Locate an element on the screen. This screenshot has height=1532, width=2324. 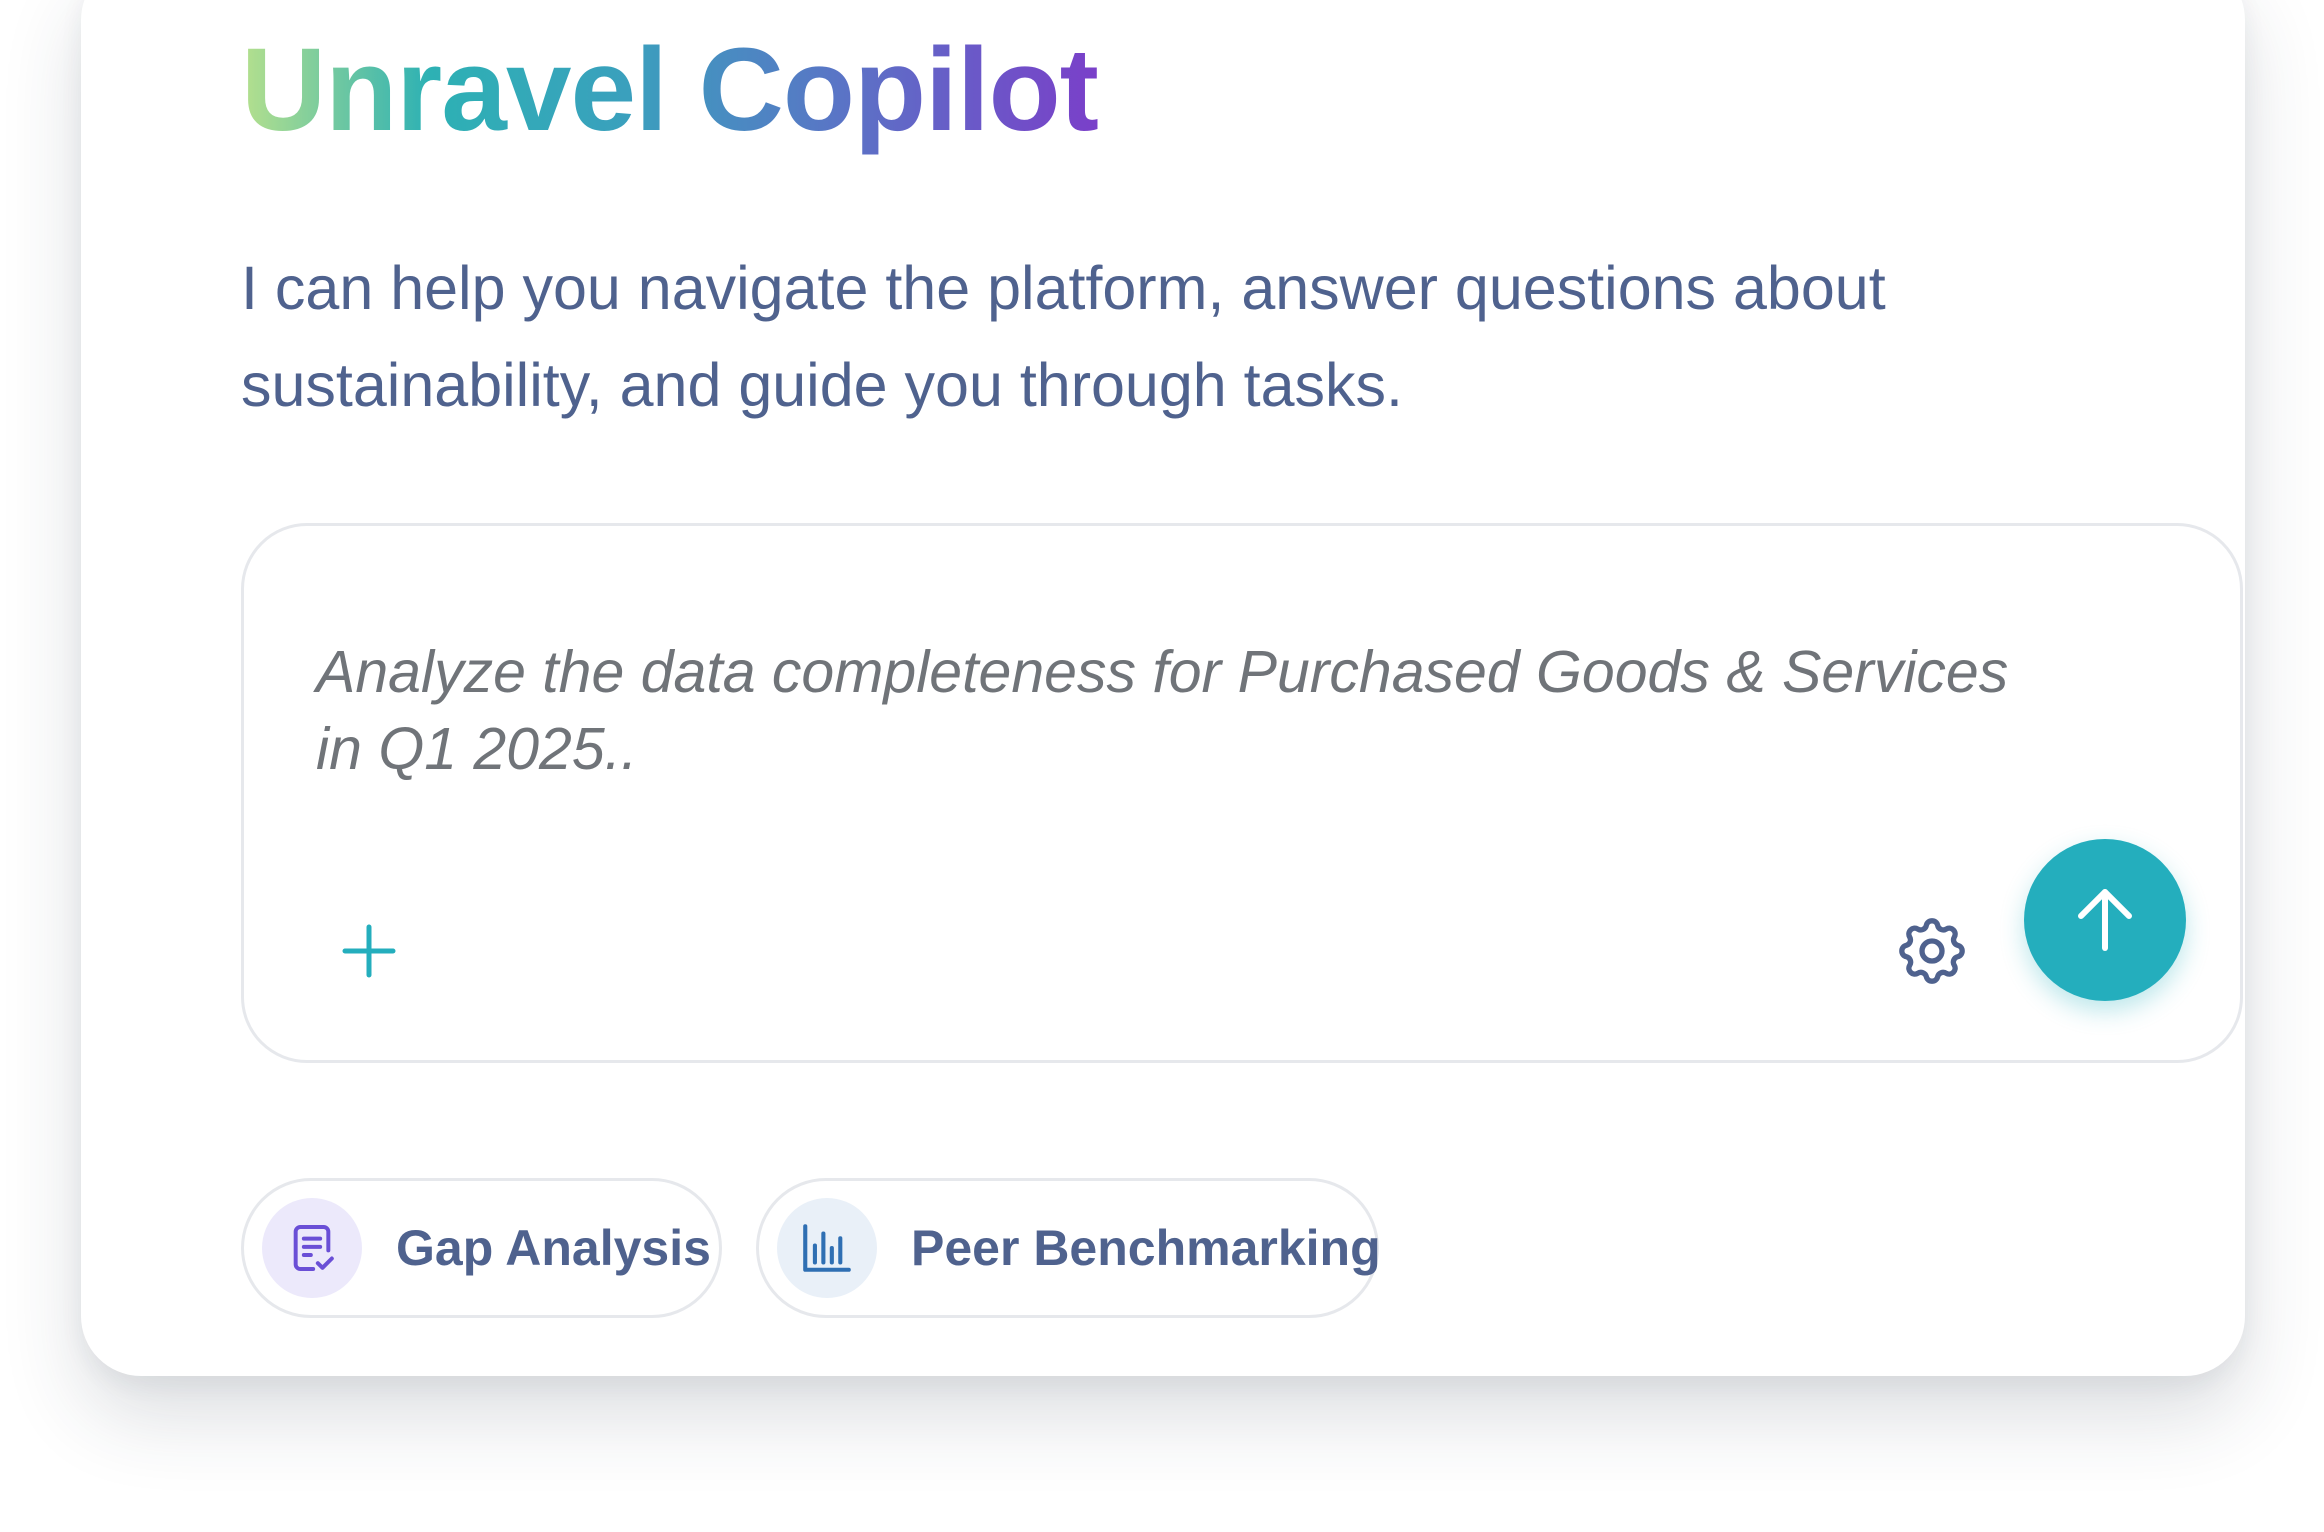
arrow-up-icon is located at coordinates (2105, 920).